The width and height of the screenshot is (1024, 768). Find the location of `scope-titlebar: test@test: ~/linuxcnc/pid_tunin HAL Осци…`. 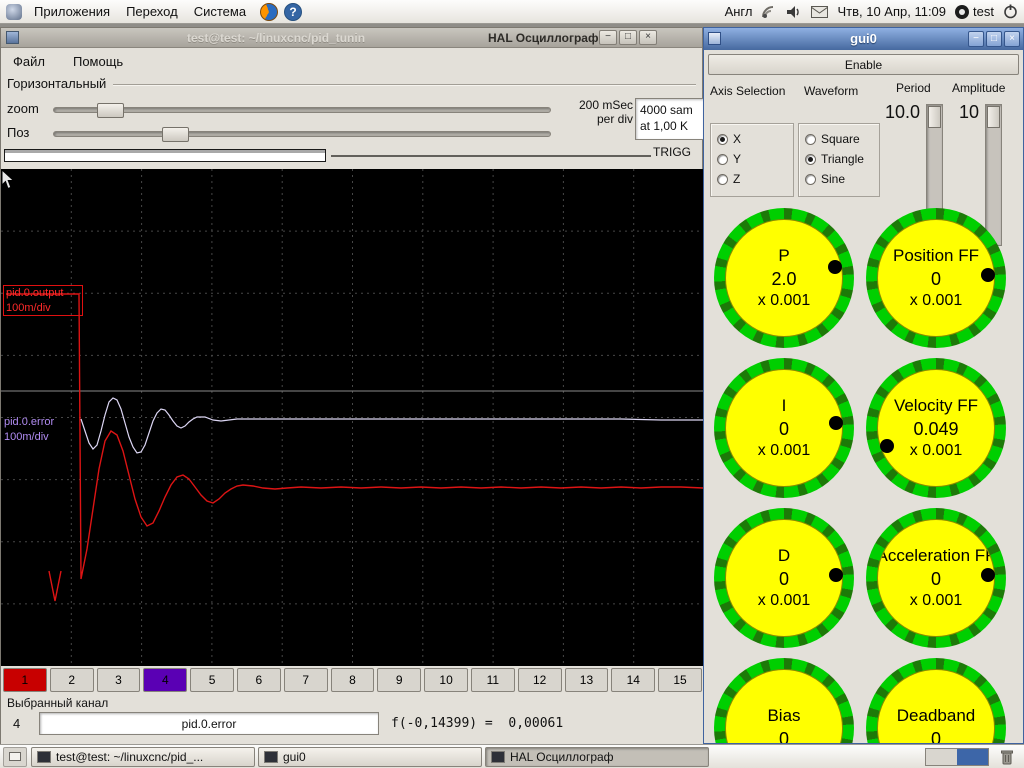

scope-titlebar: test@test: ~/linuxcnc/pid_tunin HAL Осци… is located at coordinates (351, 38).